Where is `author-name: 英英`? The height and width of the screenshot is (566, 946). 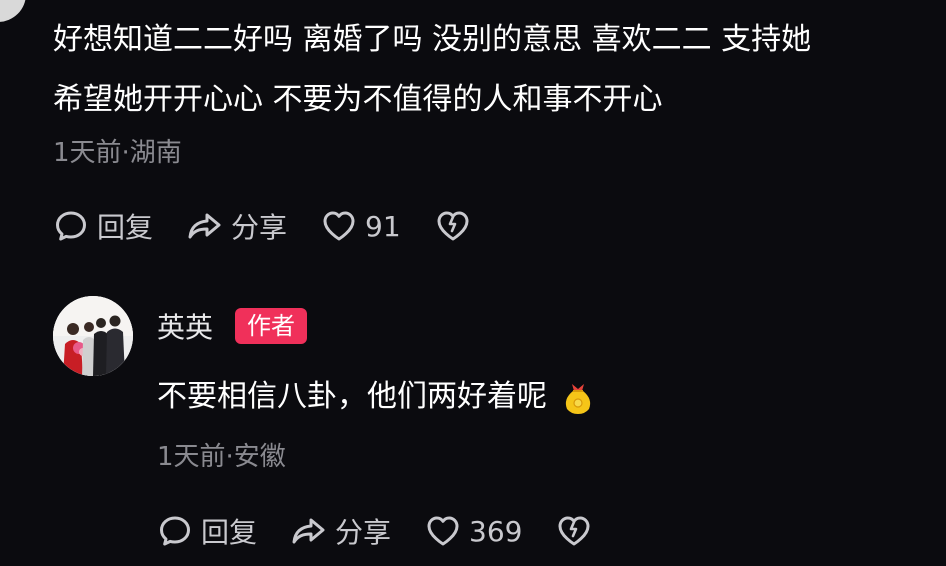
author-name: 英英 is located at coordinates (185, 326).